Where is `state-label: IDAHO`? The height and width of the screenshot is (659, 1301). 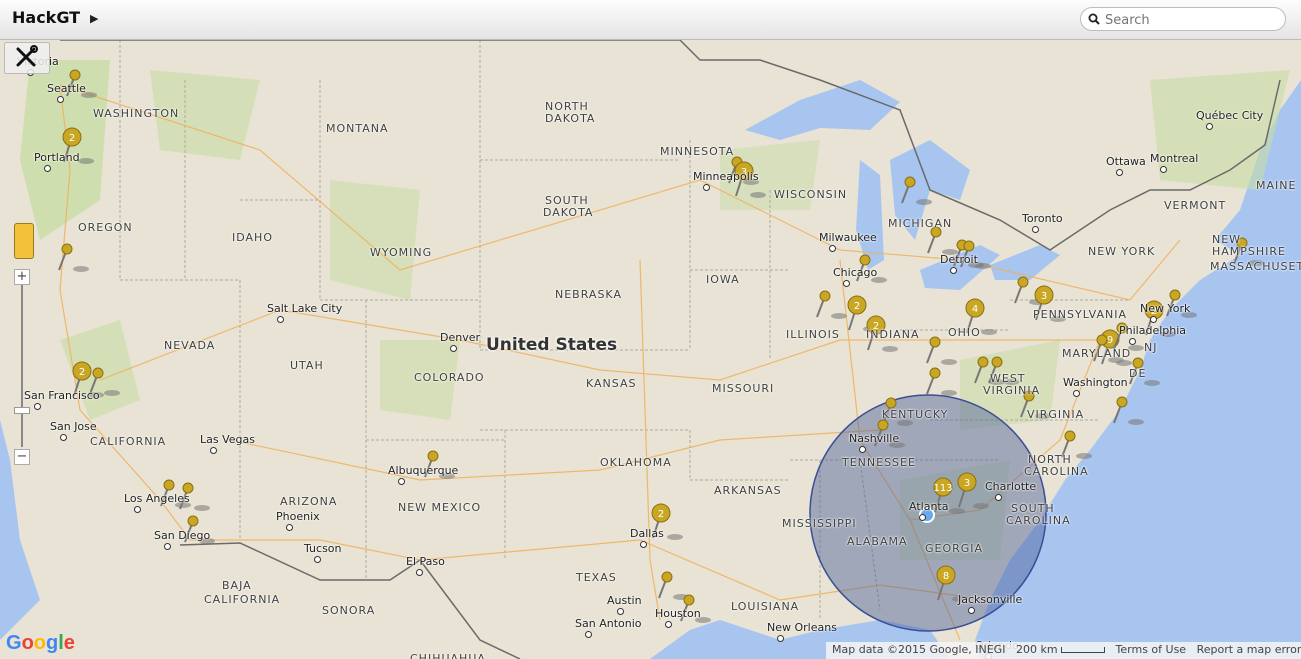
state-label: IDAHO is located at coordinates (252, 237).